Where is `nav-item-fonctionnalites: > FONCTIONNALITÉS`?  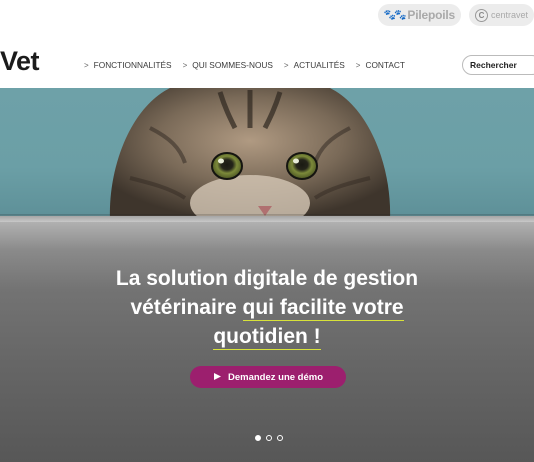
nav-item-fonctionnalites: > FONCTIONNALITÉS is located at coordinates (128, 65).